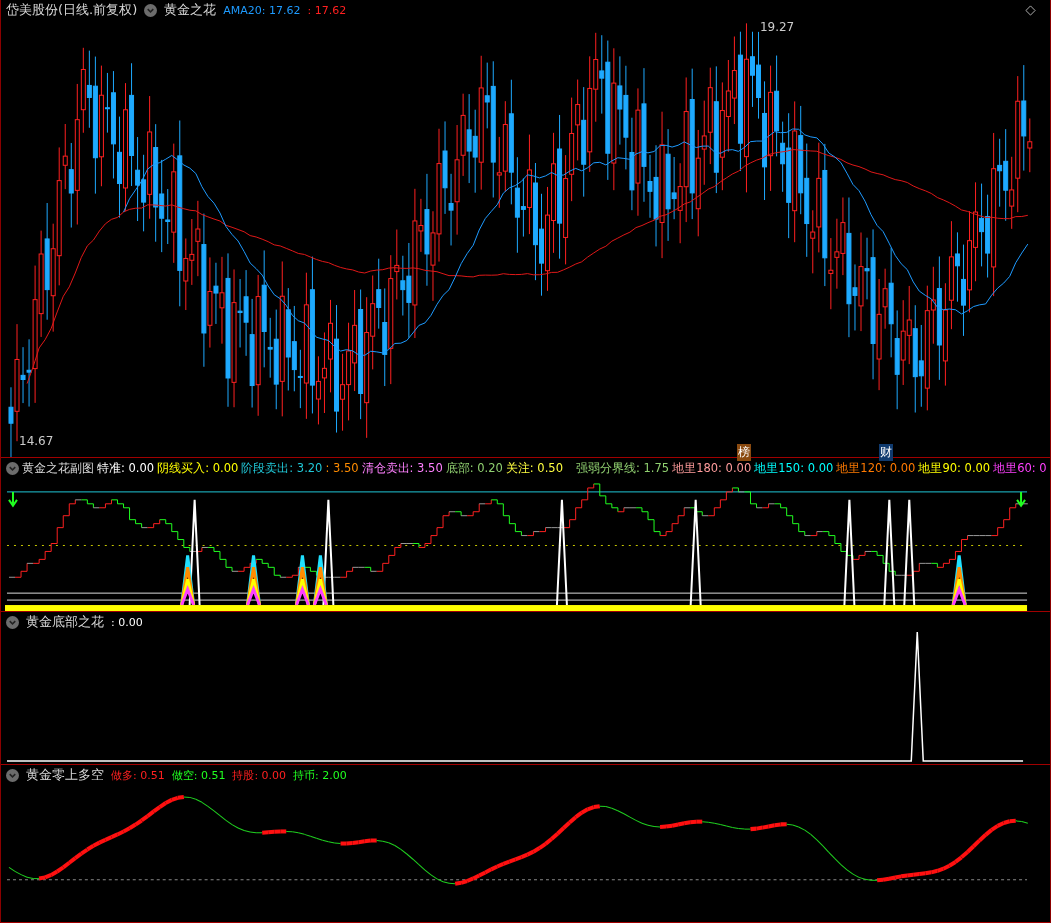 This screenshot has width=1051, height=923. Describe the element at coordinates (282, 468) in the screenshot. I see `indicator-value: 阶段卖出: 3.20` at that location.